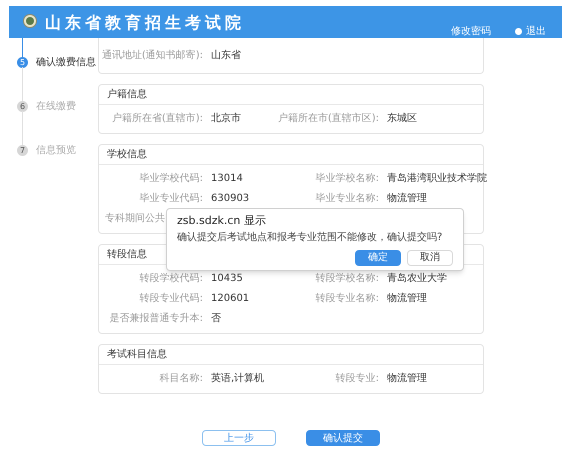 This screenshot has height=460, width=570. What do you see at coordinates (22, 106) in the screenshot?
I see `step-number: 6` at bounding box center [22, 106].